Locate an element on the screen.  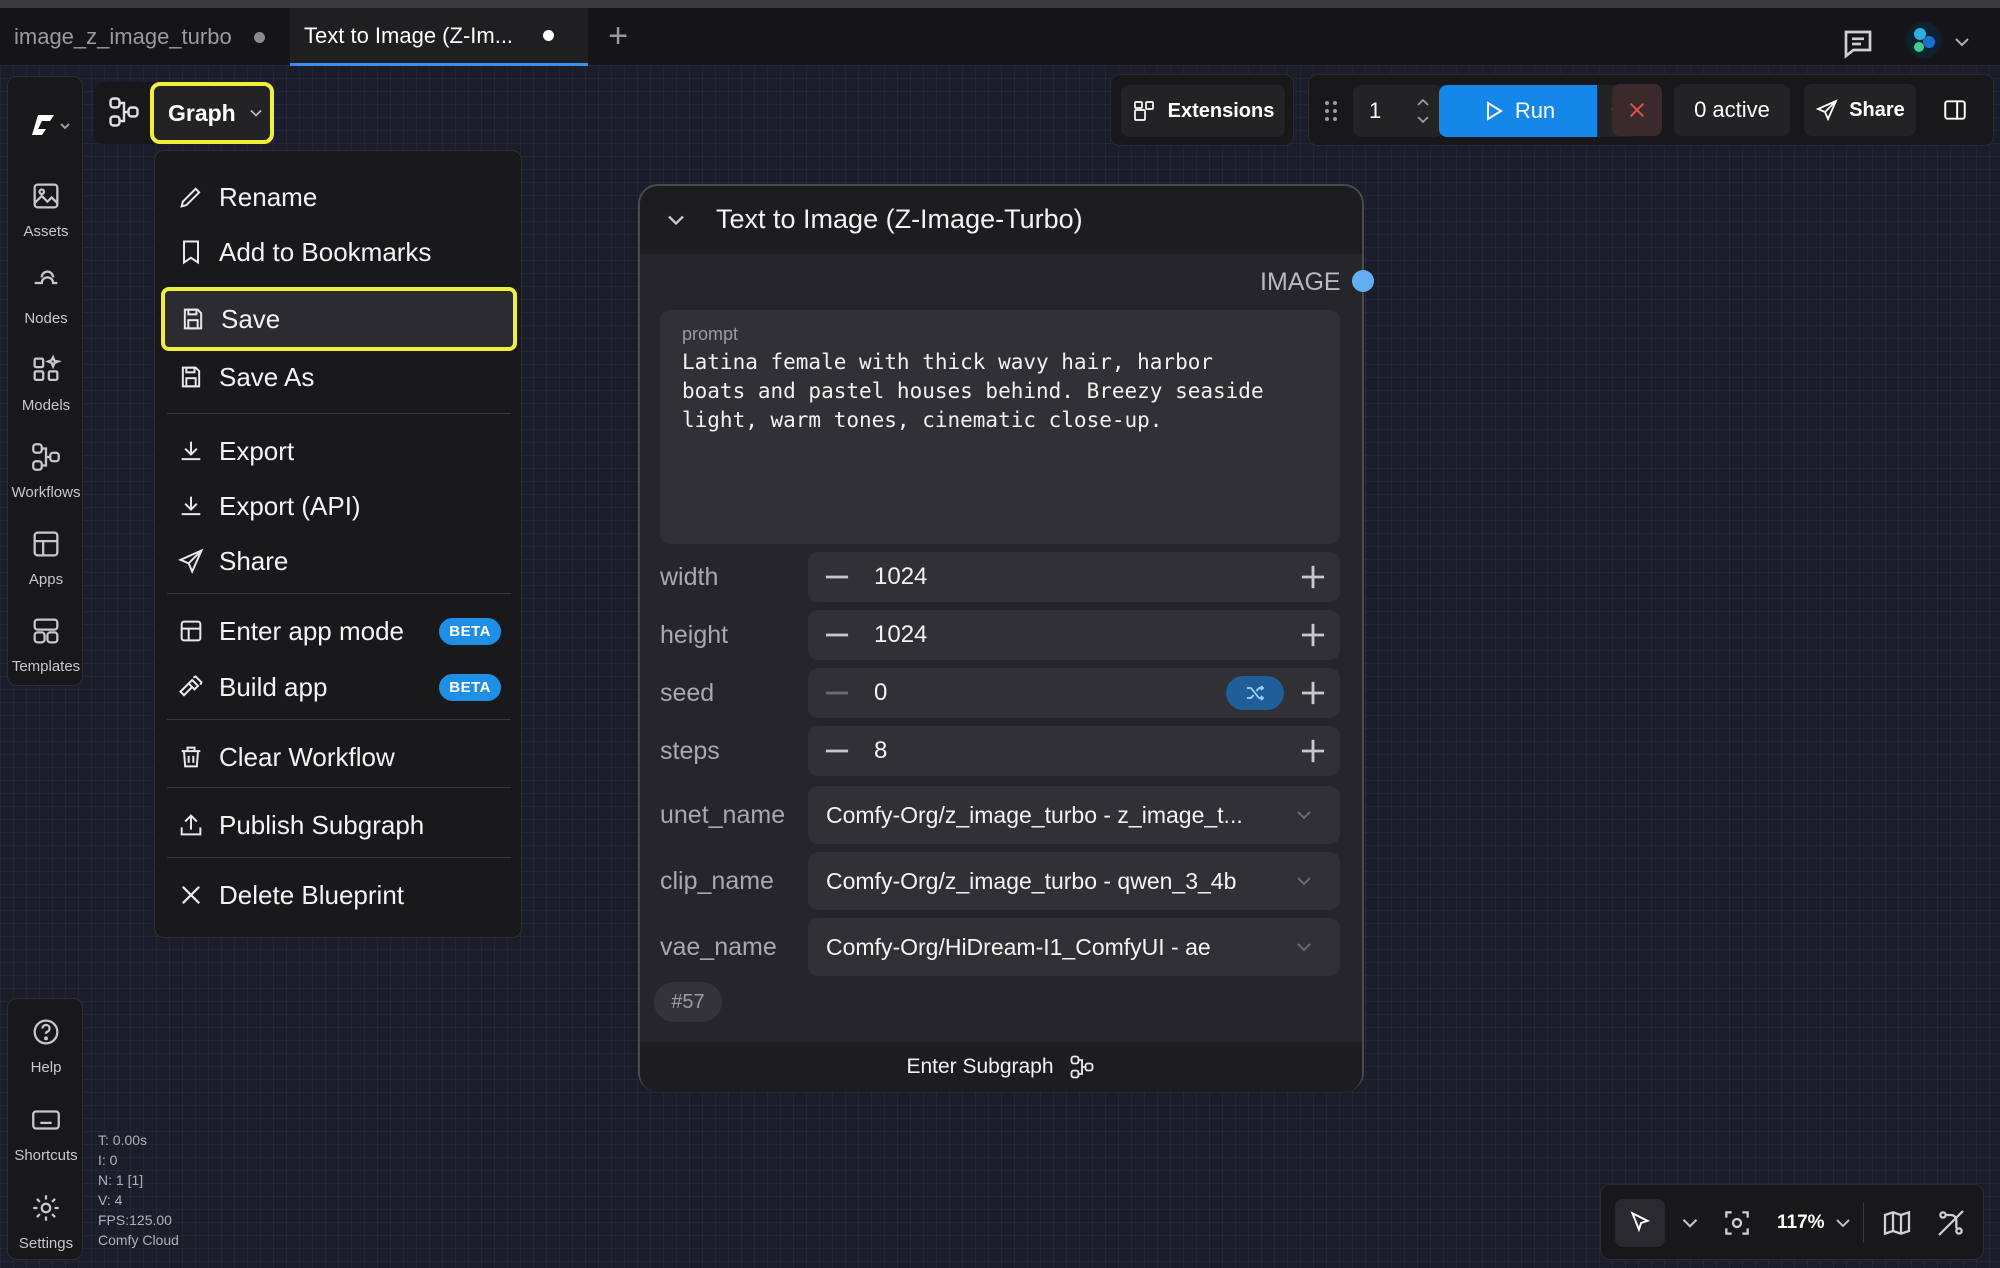
tab-image-z-image-turbo: image_z_image_turbo is located at coordinates (139, 37).